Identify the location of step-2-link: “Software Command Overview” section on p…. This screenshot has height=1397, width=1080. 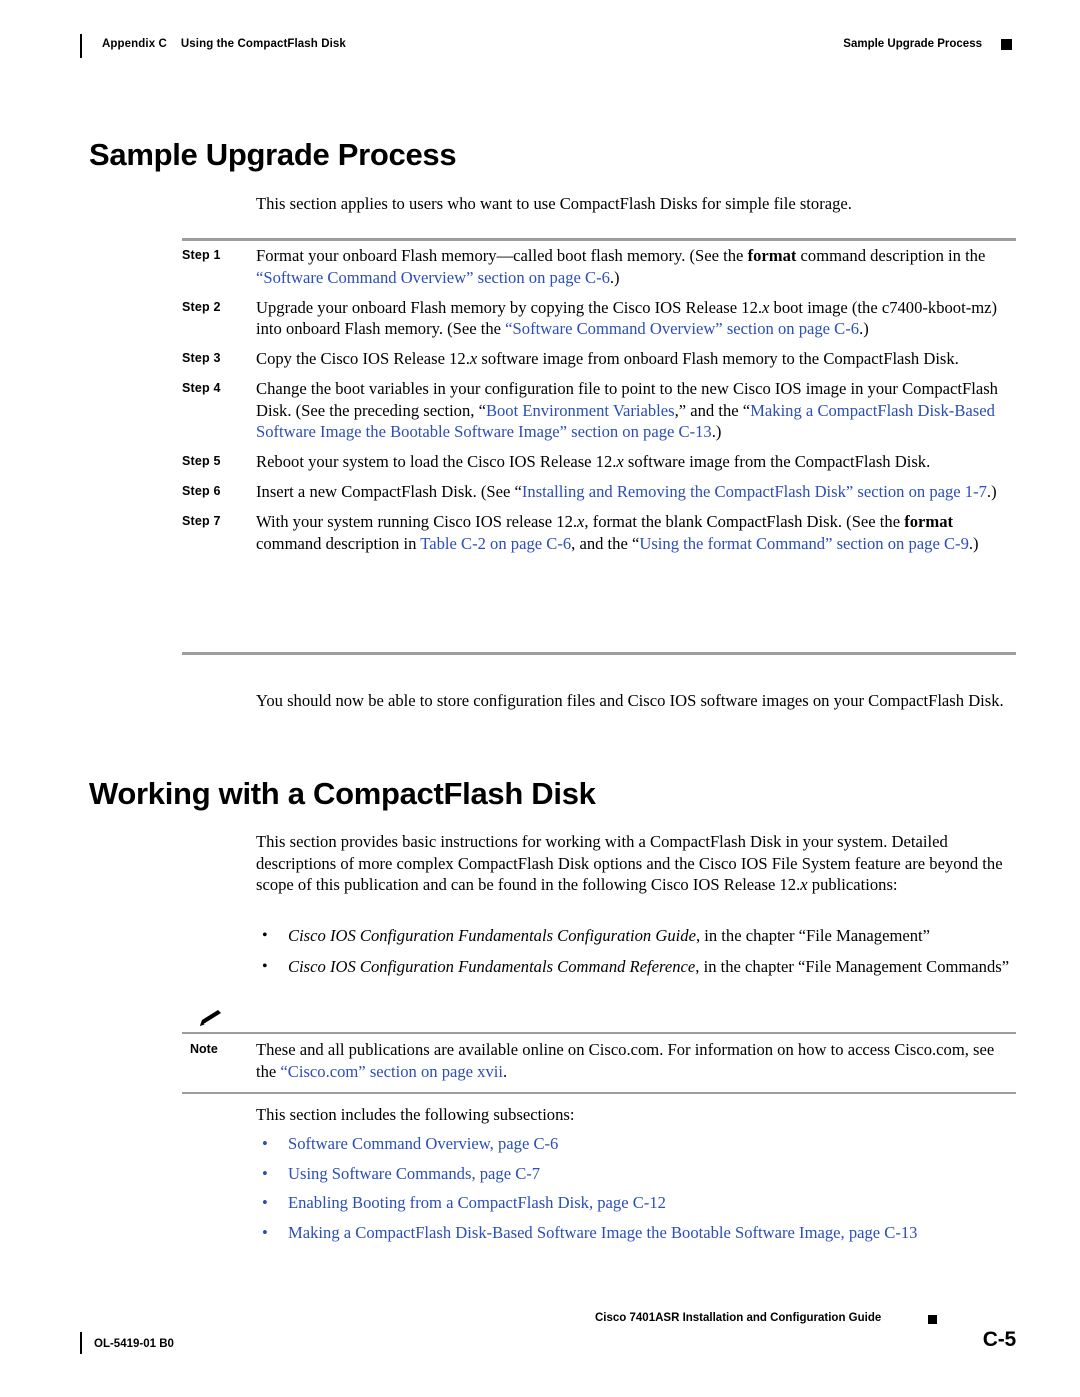
(682, 328).